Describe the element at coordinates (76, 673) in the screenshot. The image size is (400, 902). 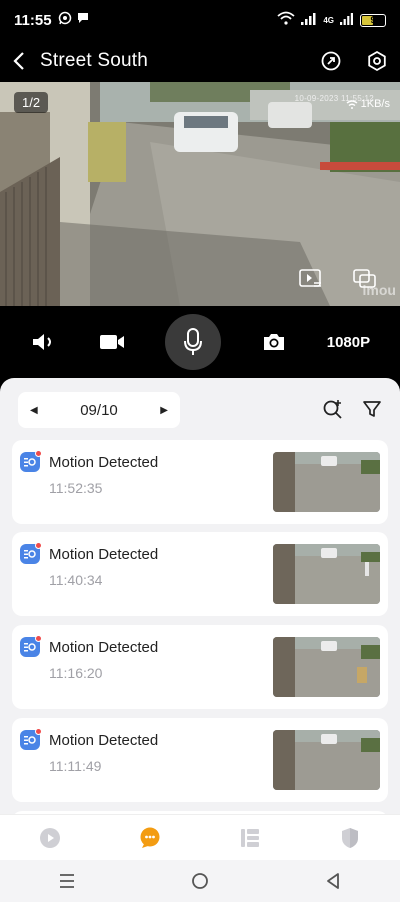
I see `event-time: 11:16:20` at that location.